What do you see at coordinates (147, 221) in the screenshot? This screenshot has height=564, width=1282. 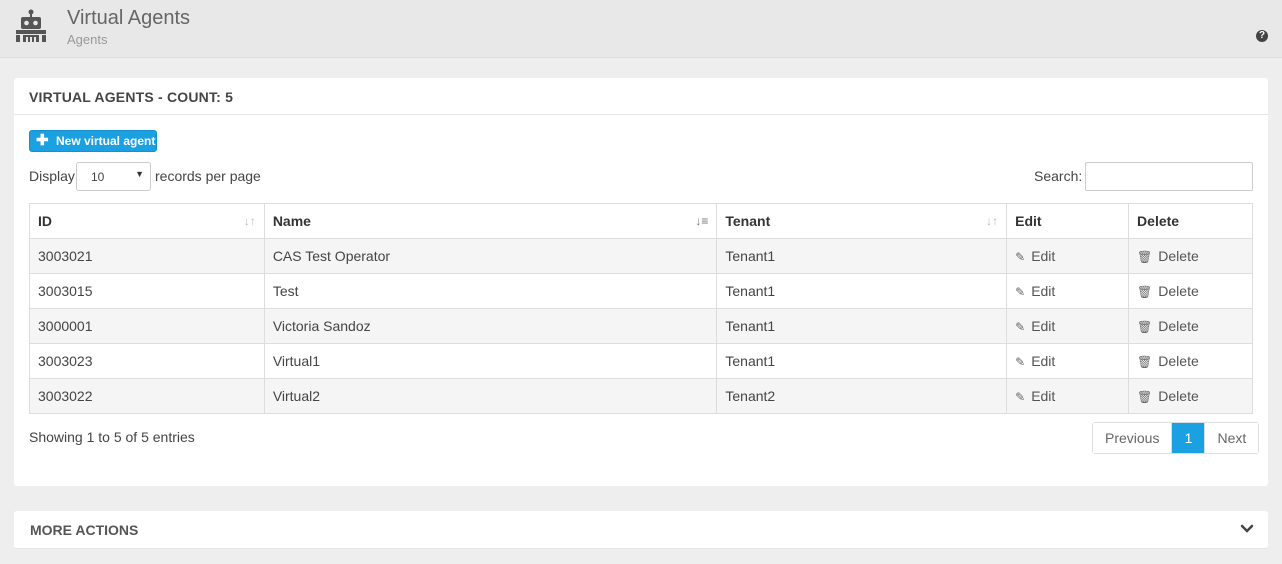 I see `column-header-id: ID ↓↑` at bounding box center [147, 221].